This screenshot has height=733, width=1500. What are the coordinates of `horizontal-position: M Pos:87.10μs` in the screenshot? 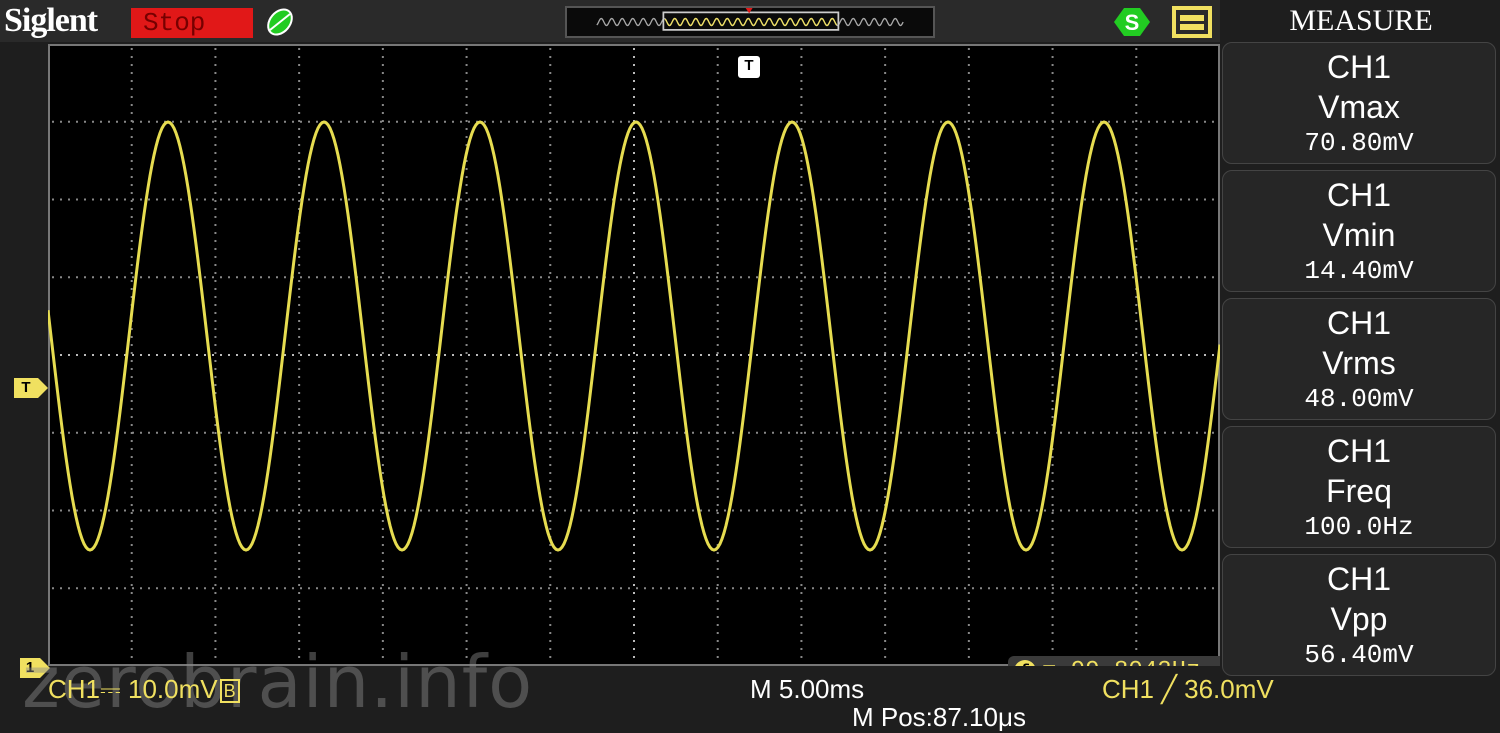 It's located at (939, 717).